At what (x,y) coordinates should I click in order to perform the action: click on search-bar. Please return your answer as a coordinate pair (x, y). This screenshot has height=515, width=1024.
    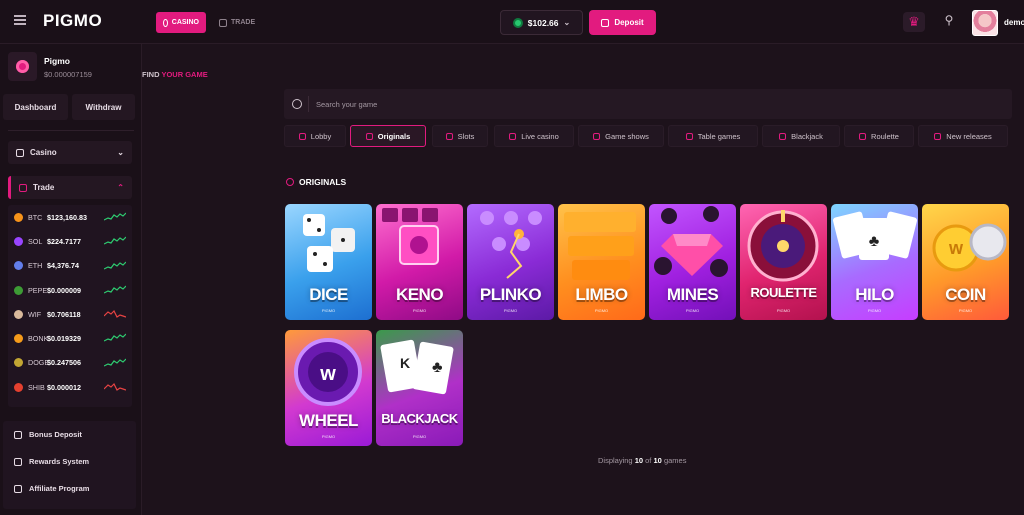
    Looking at the image, I should click on (648, 104).